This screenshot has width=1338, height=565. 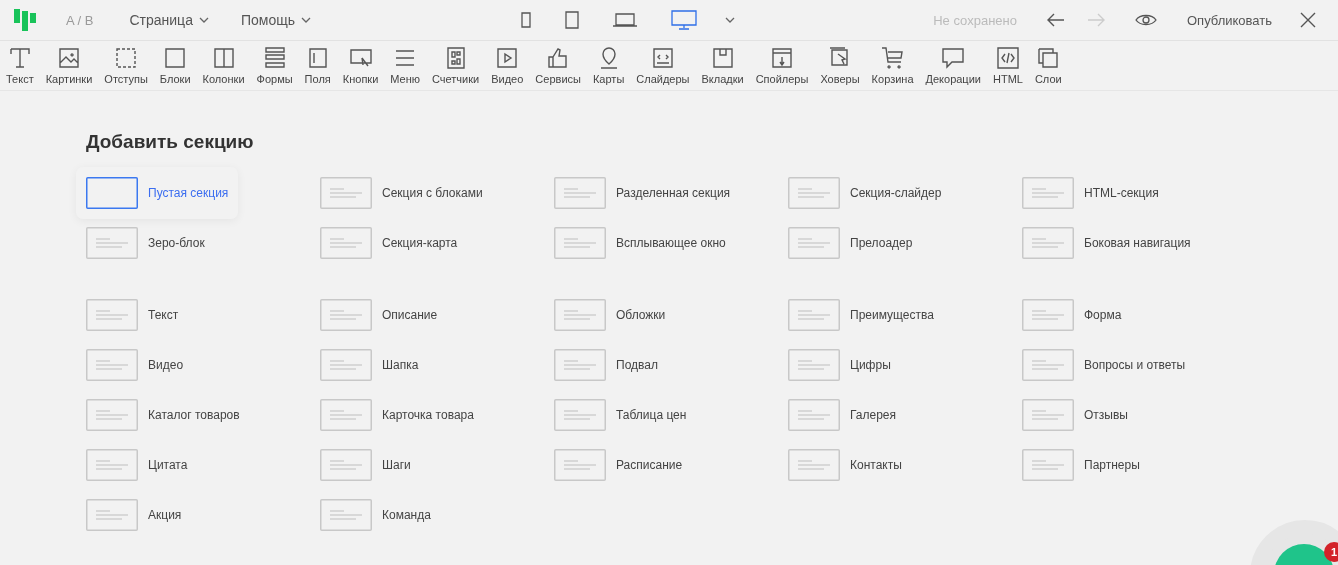 I want to click on toolbar-item: Отступы, so click(x=126, y=63).